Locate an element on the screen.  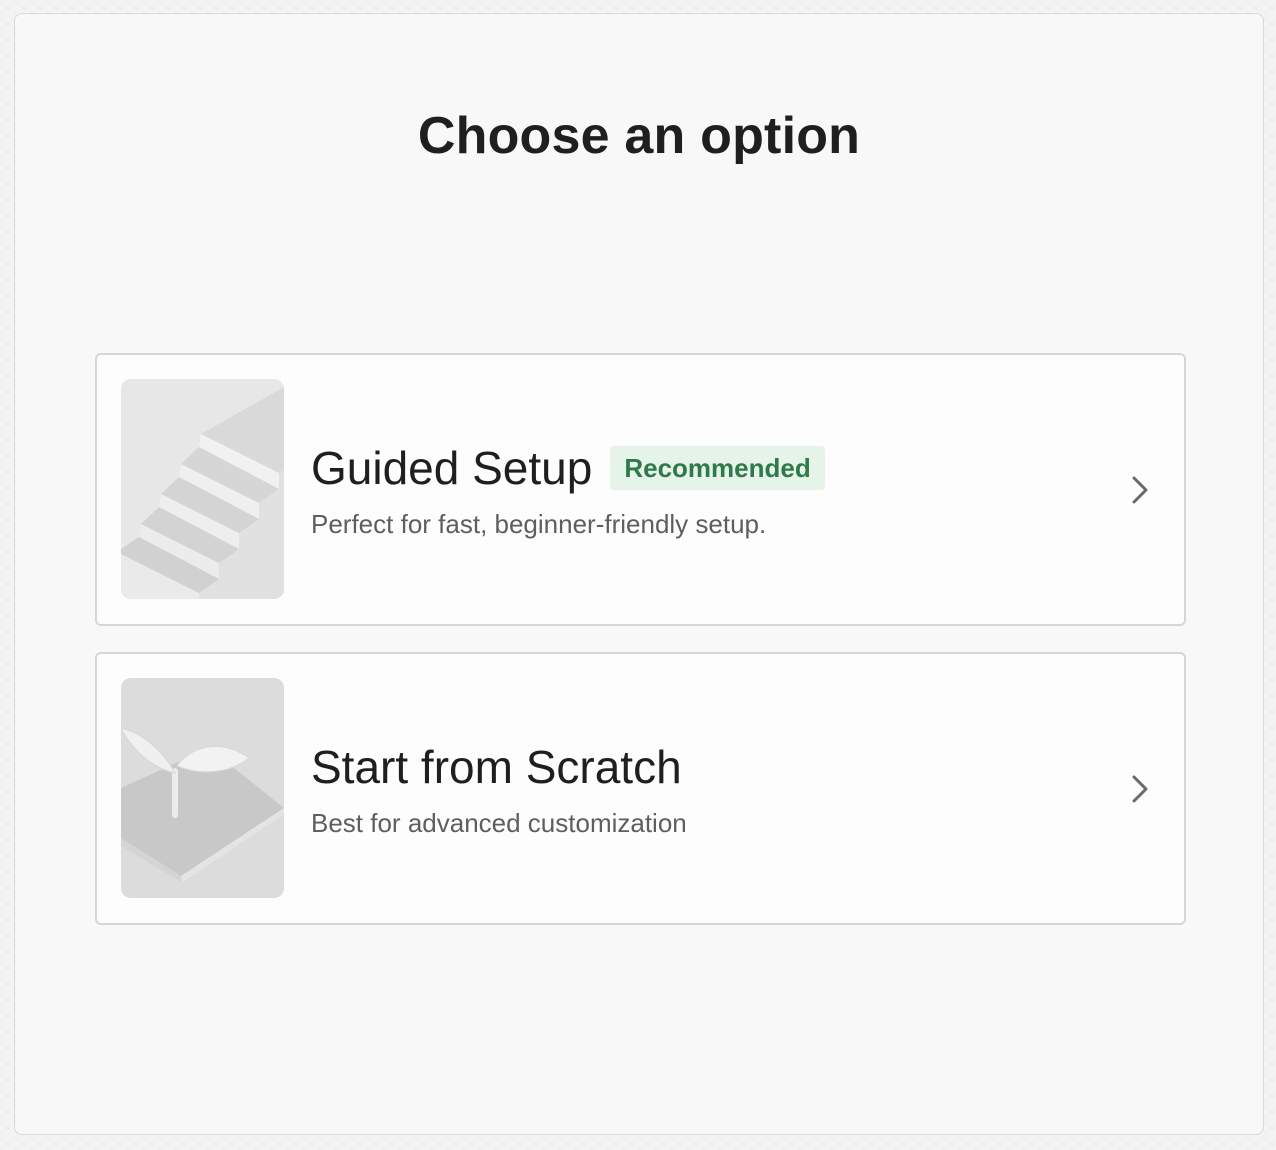
option-description: Best for advanced customization is located at coordinates (499, 823).